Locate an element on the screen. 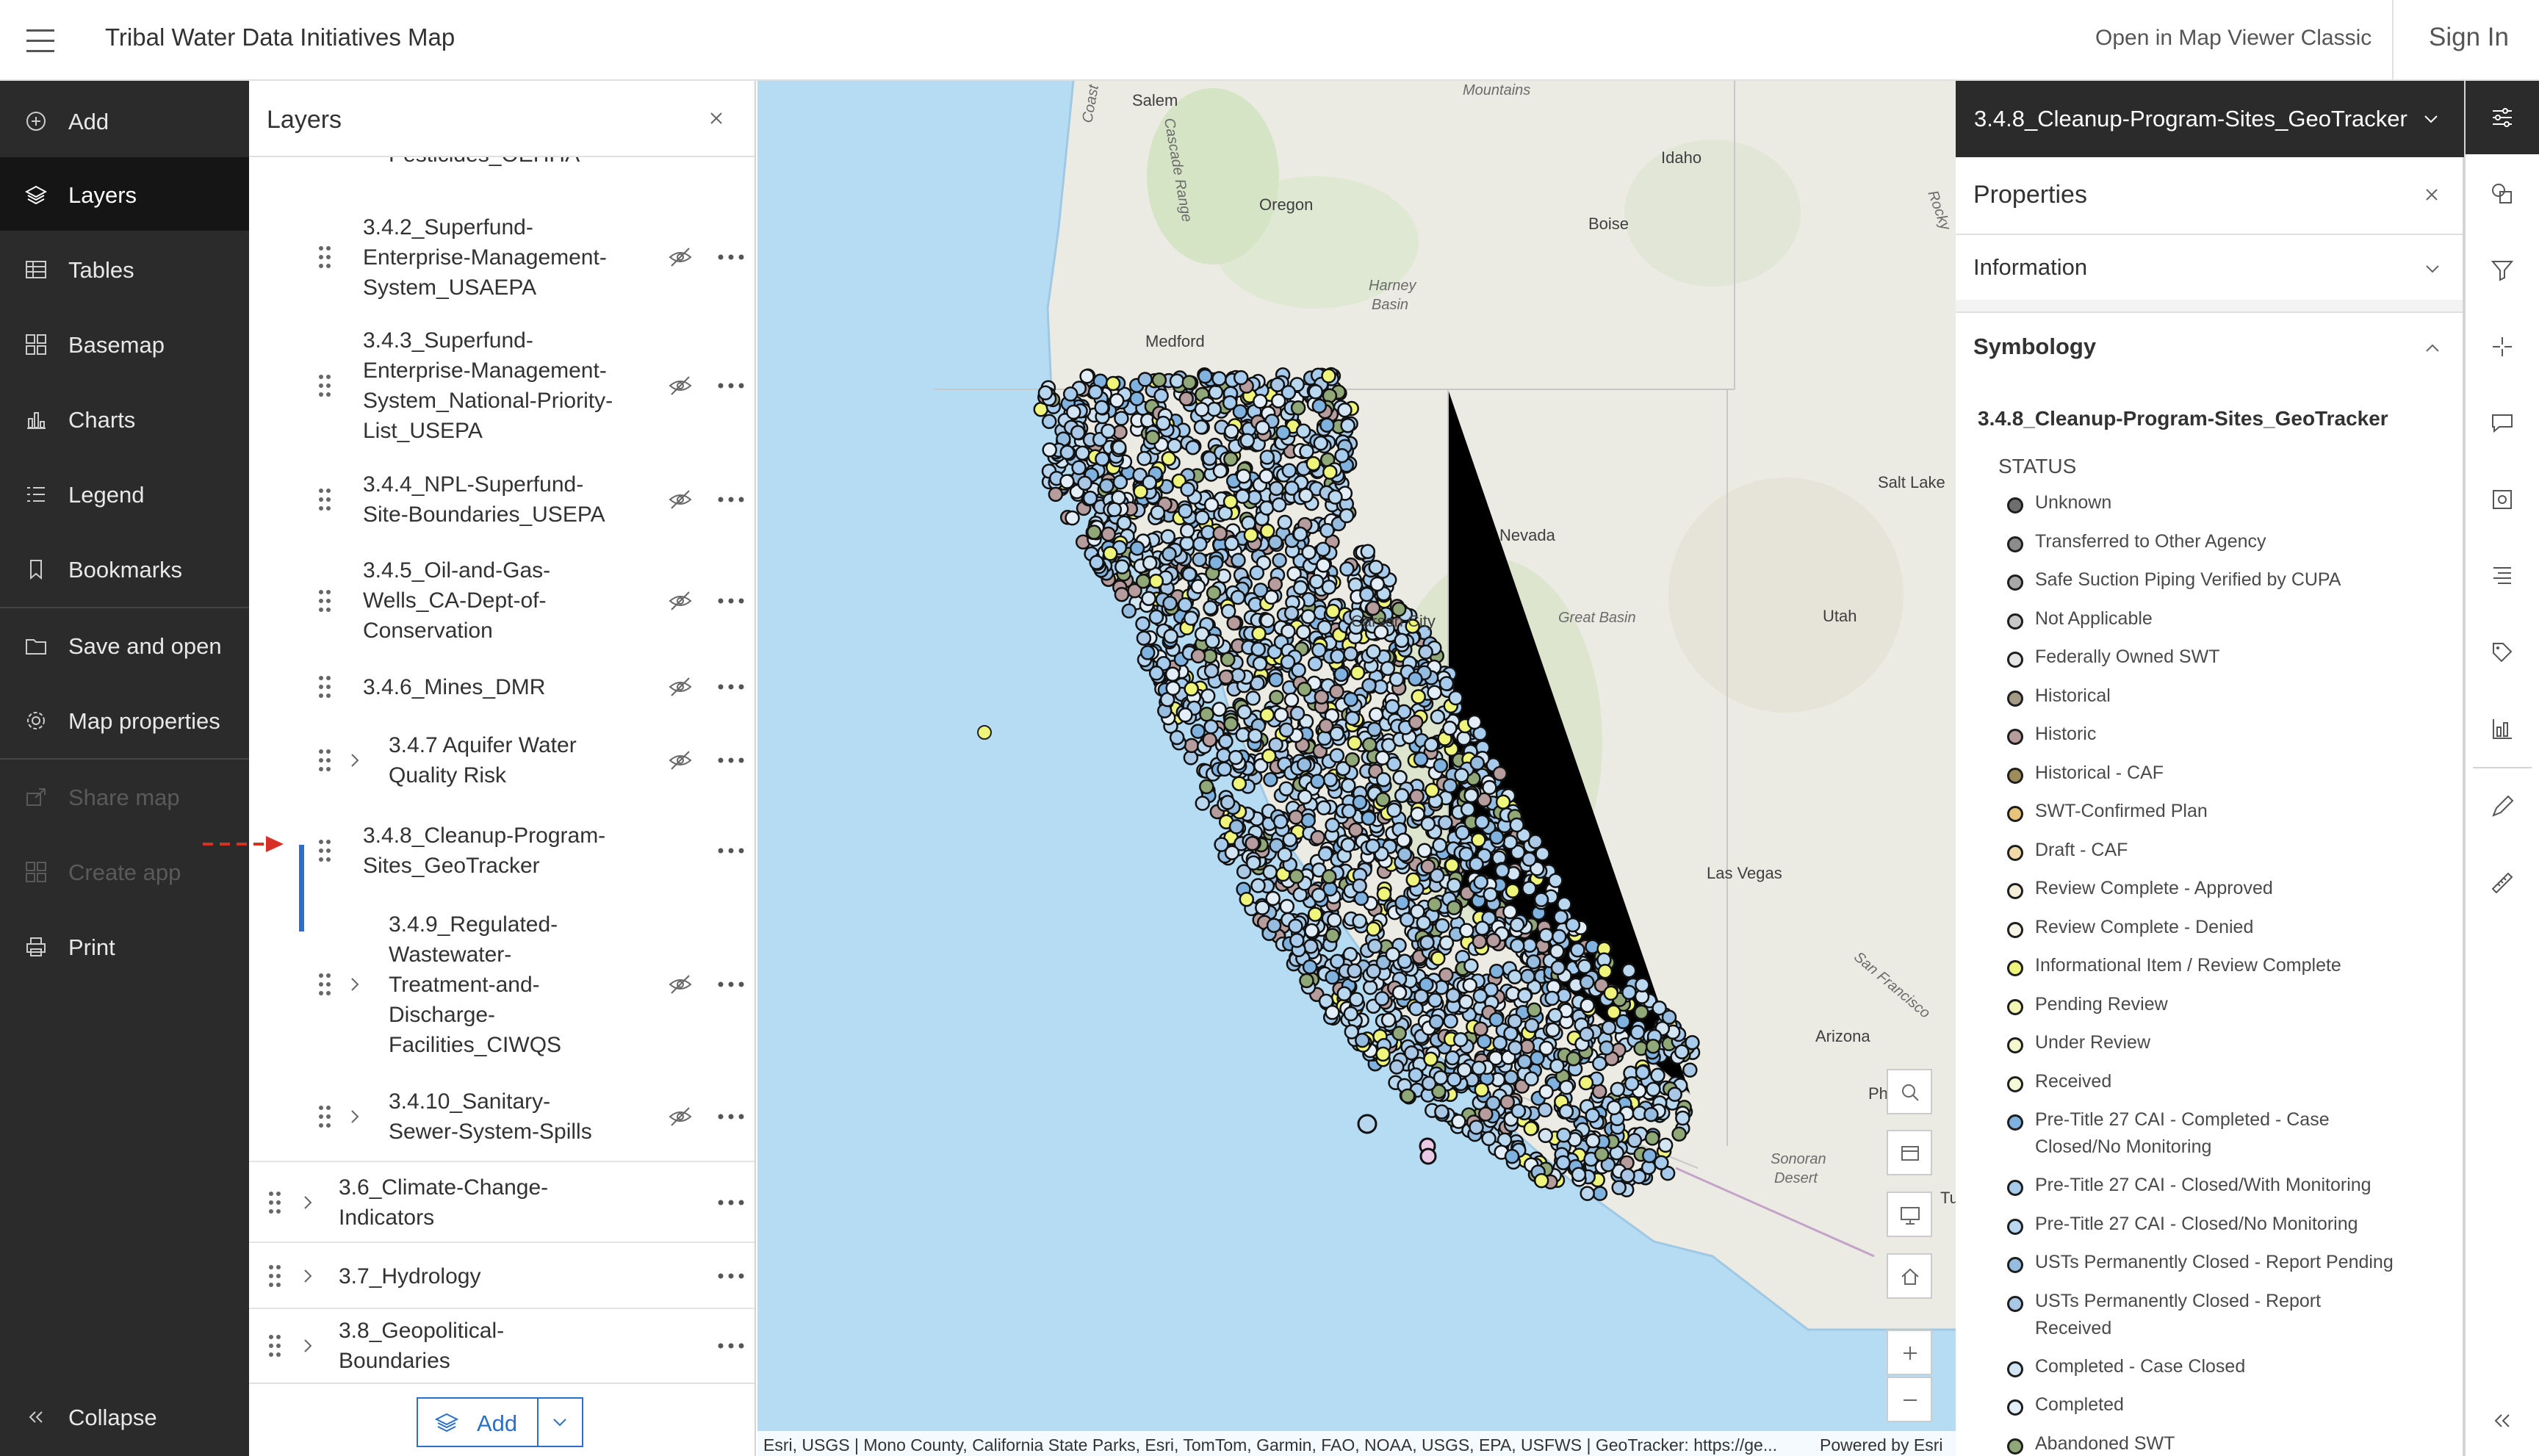 The width and height of the screenshot is (2539, 1456). powered-by-esri-link: Powered by Esri is located at coordinates (1881, 1445).